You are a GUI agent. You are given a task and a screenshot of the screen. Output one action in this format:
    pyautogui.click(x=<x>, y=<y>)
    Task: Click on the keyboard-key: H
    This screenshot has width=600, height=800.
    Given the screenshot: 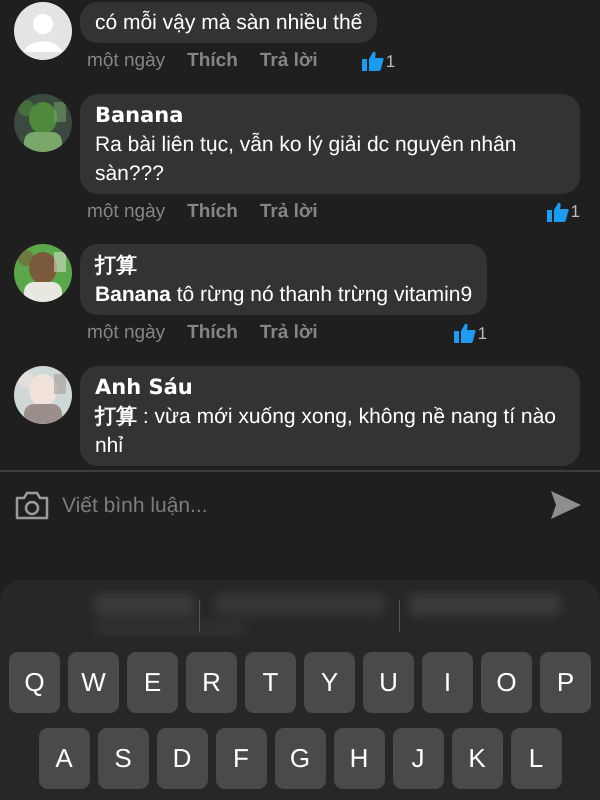 What is the action you would take?
    pyautogui.click(x=359, y=758)
    